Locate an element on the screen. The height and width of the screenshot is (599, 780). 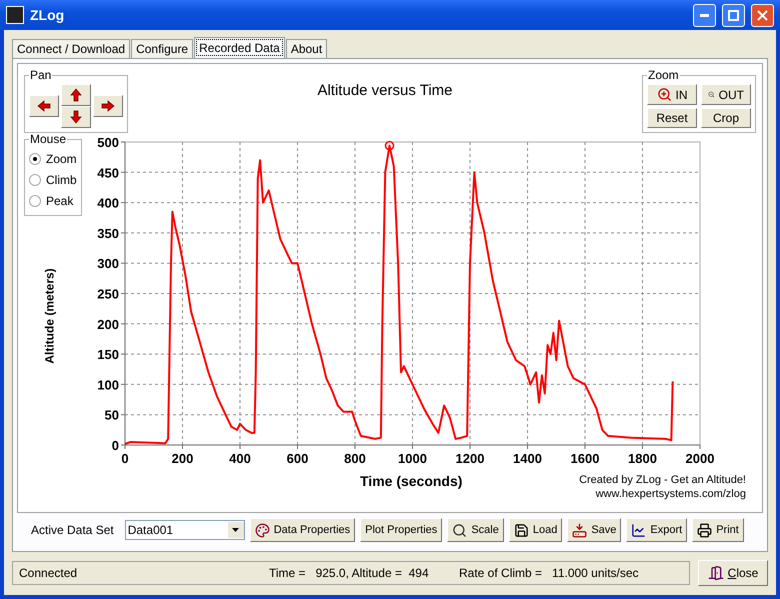
x-tick-label: 400 is located at coordinates (240, 458).